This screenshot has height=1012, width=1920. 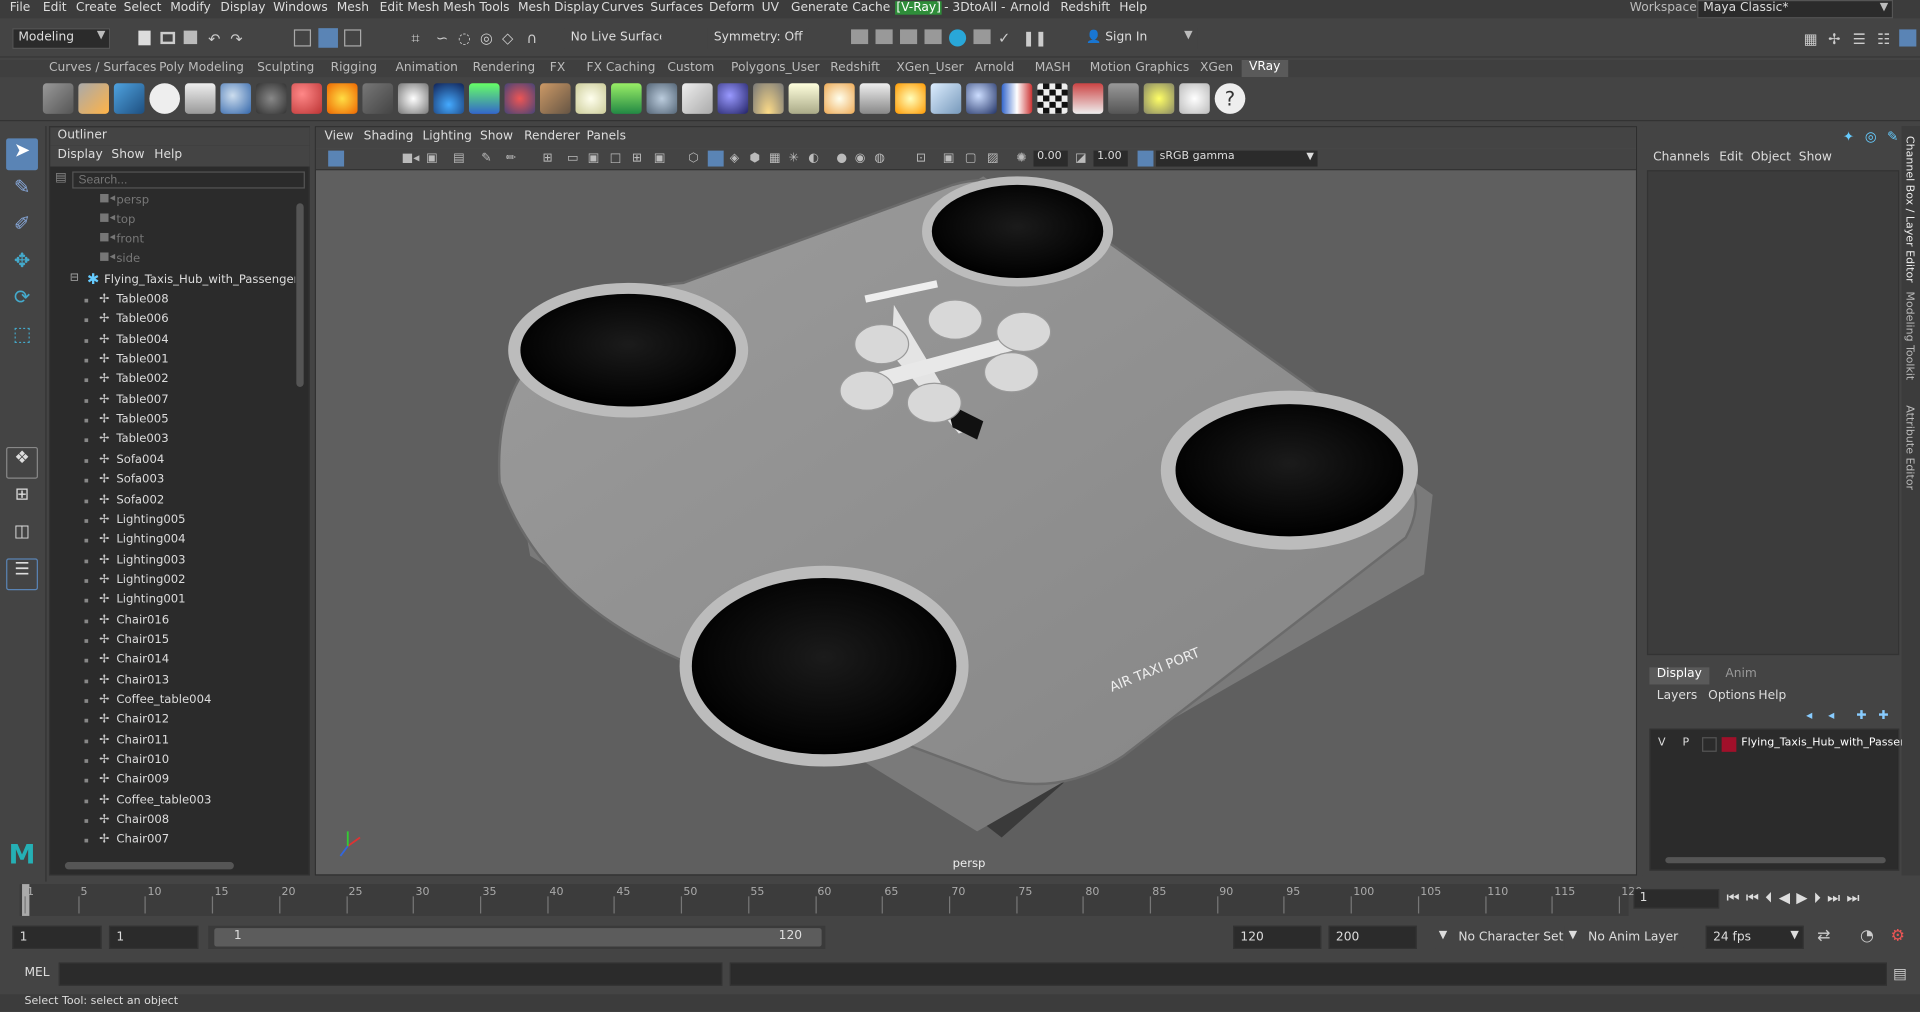 What do you see at coordinates (242, 7) in the screenshot?
I see `menu-display: Display` at bounding box center [242, 7].